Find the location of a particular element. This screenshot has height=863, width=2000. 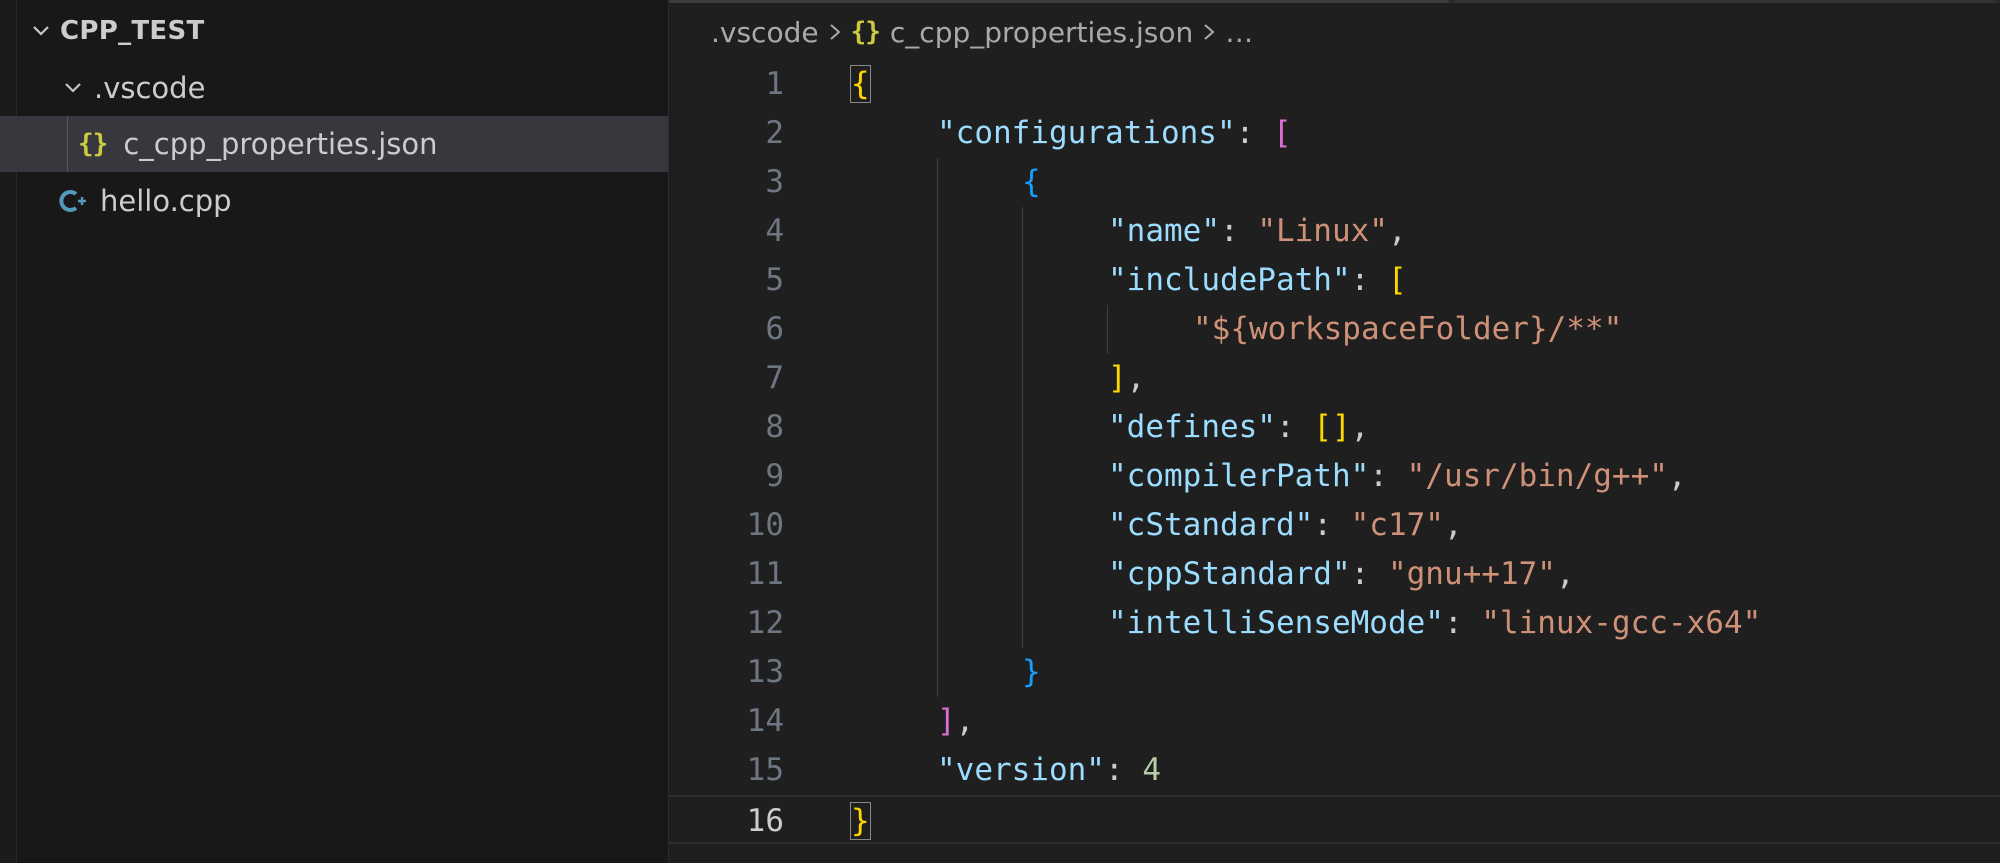

code-token: "intelliSenseMode" is located at coordinates (1276, 623).